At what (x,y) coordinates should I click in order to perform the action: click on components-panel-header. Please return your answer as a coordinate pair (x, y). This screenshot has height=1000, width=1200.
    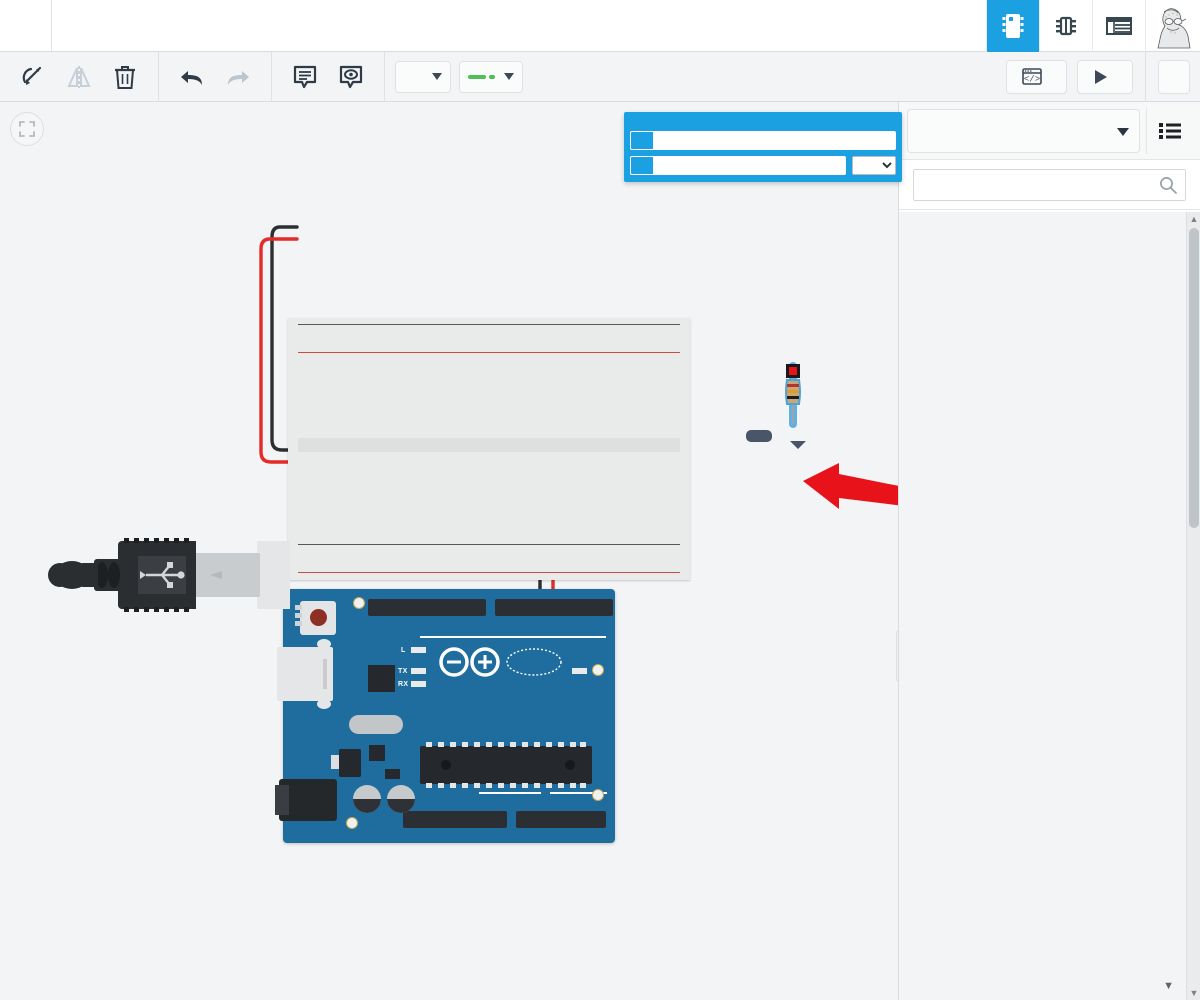
    Looking at the image, I should click on (1049, 131).